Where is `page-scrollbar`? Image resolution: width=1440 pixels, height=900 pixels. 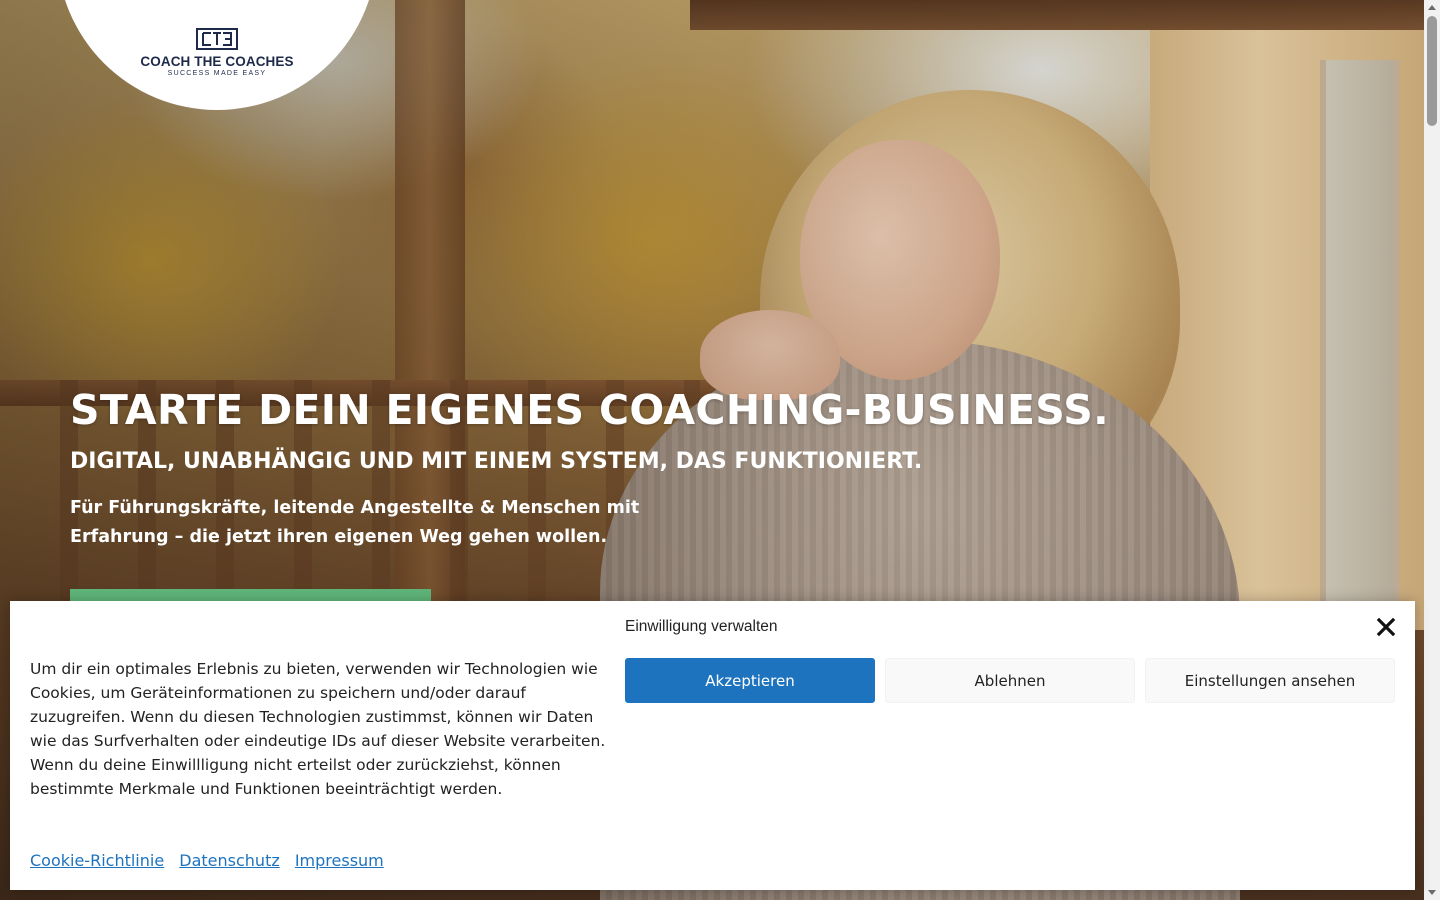 page-scrollbar is located at coordinates (1432, 450).